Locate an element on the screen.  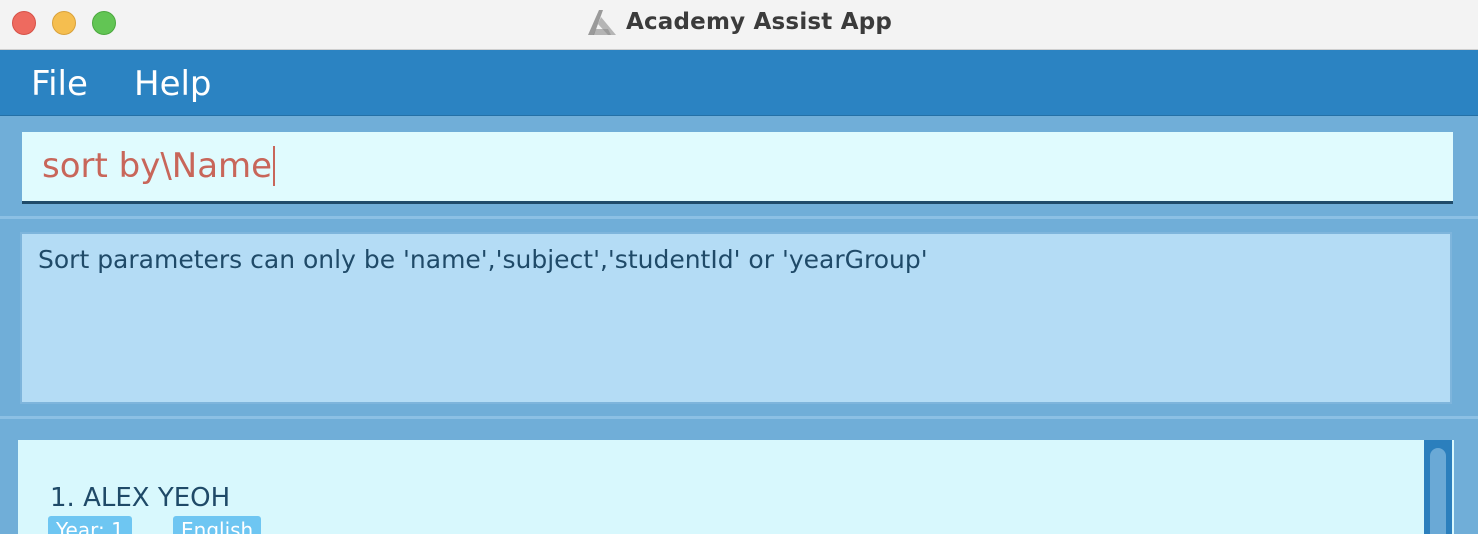
command-input: sort by\Name is located at coordinates (159, 166).